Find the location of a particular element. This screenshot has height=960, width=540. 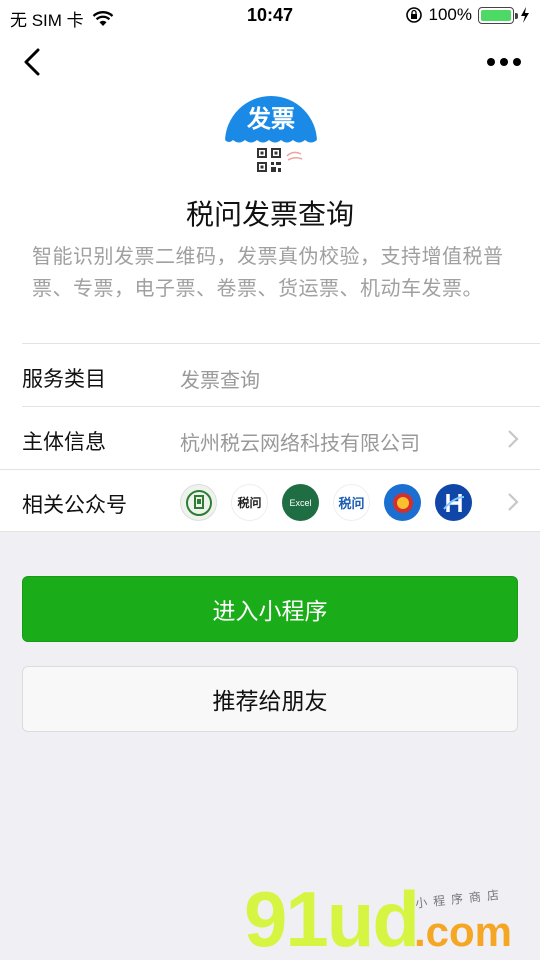

row-service-category: 服务类目 发票查询 is located at coordinates (281, 374).